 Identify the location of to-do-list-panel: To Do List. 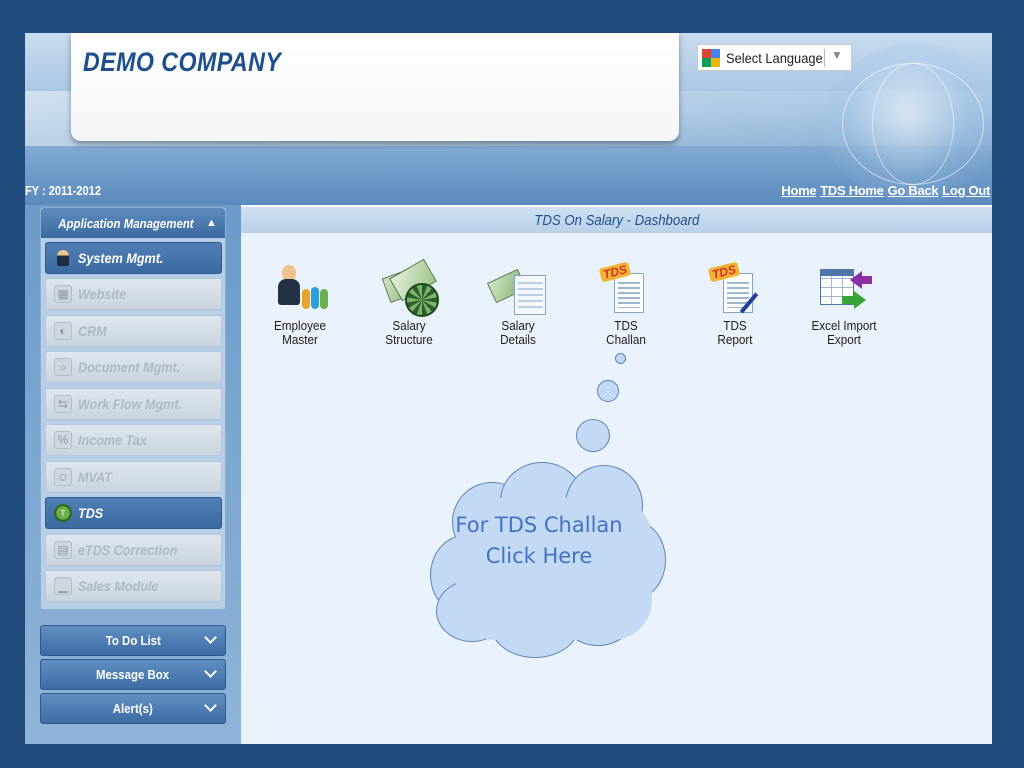
(133, 640).